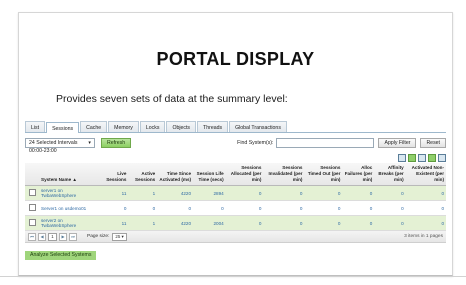 The width and height of the screenshot is (466, 285). What do you see at coordinates (115, 174) in the screenshot?
I see `col-live-sessions: Live Sessions` at bounding box center [115, 174].